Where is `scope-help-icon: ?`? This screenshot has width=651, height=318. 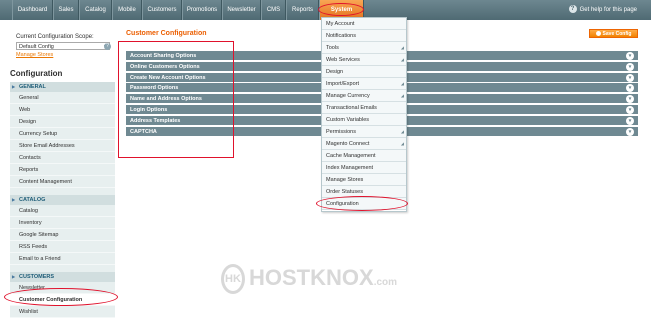 scope-help-icon: ? is located at coordinates (107, 46).